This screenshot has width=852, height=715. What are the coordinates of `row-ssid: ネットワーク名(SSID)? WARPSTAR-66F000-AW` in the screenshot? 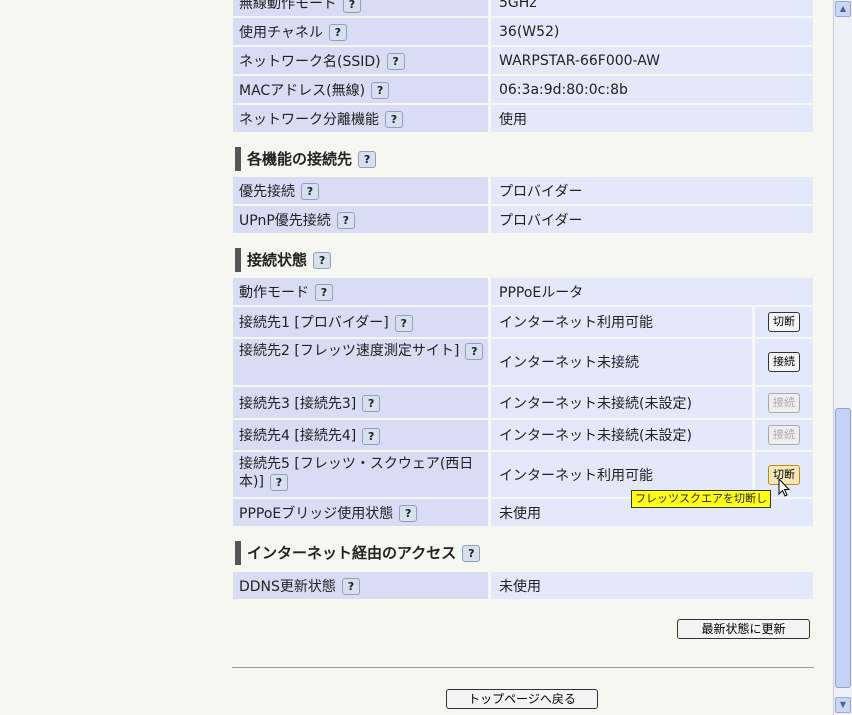 It's located at (523, 60).